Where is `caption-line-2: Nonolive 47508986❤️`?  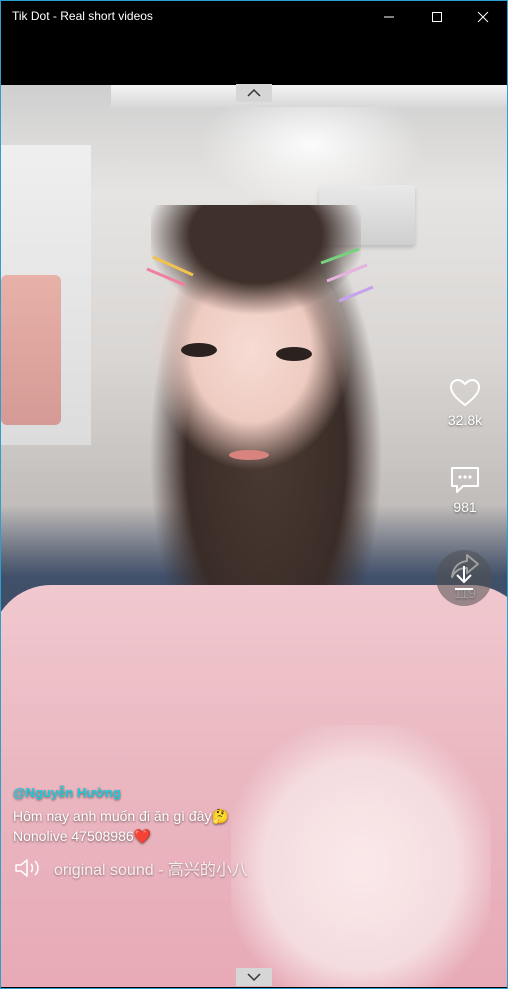
caption-line-2: Nonolive 47508986❤️ is located at coordinates (82, 836).